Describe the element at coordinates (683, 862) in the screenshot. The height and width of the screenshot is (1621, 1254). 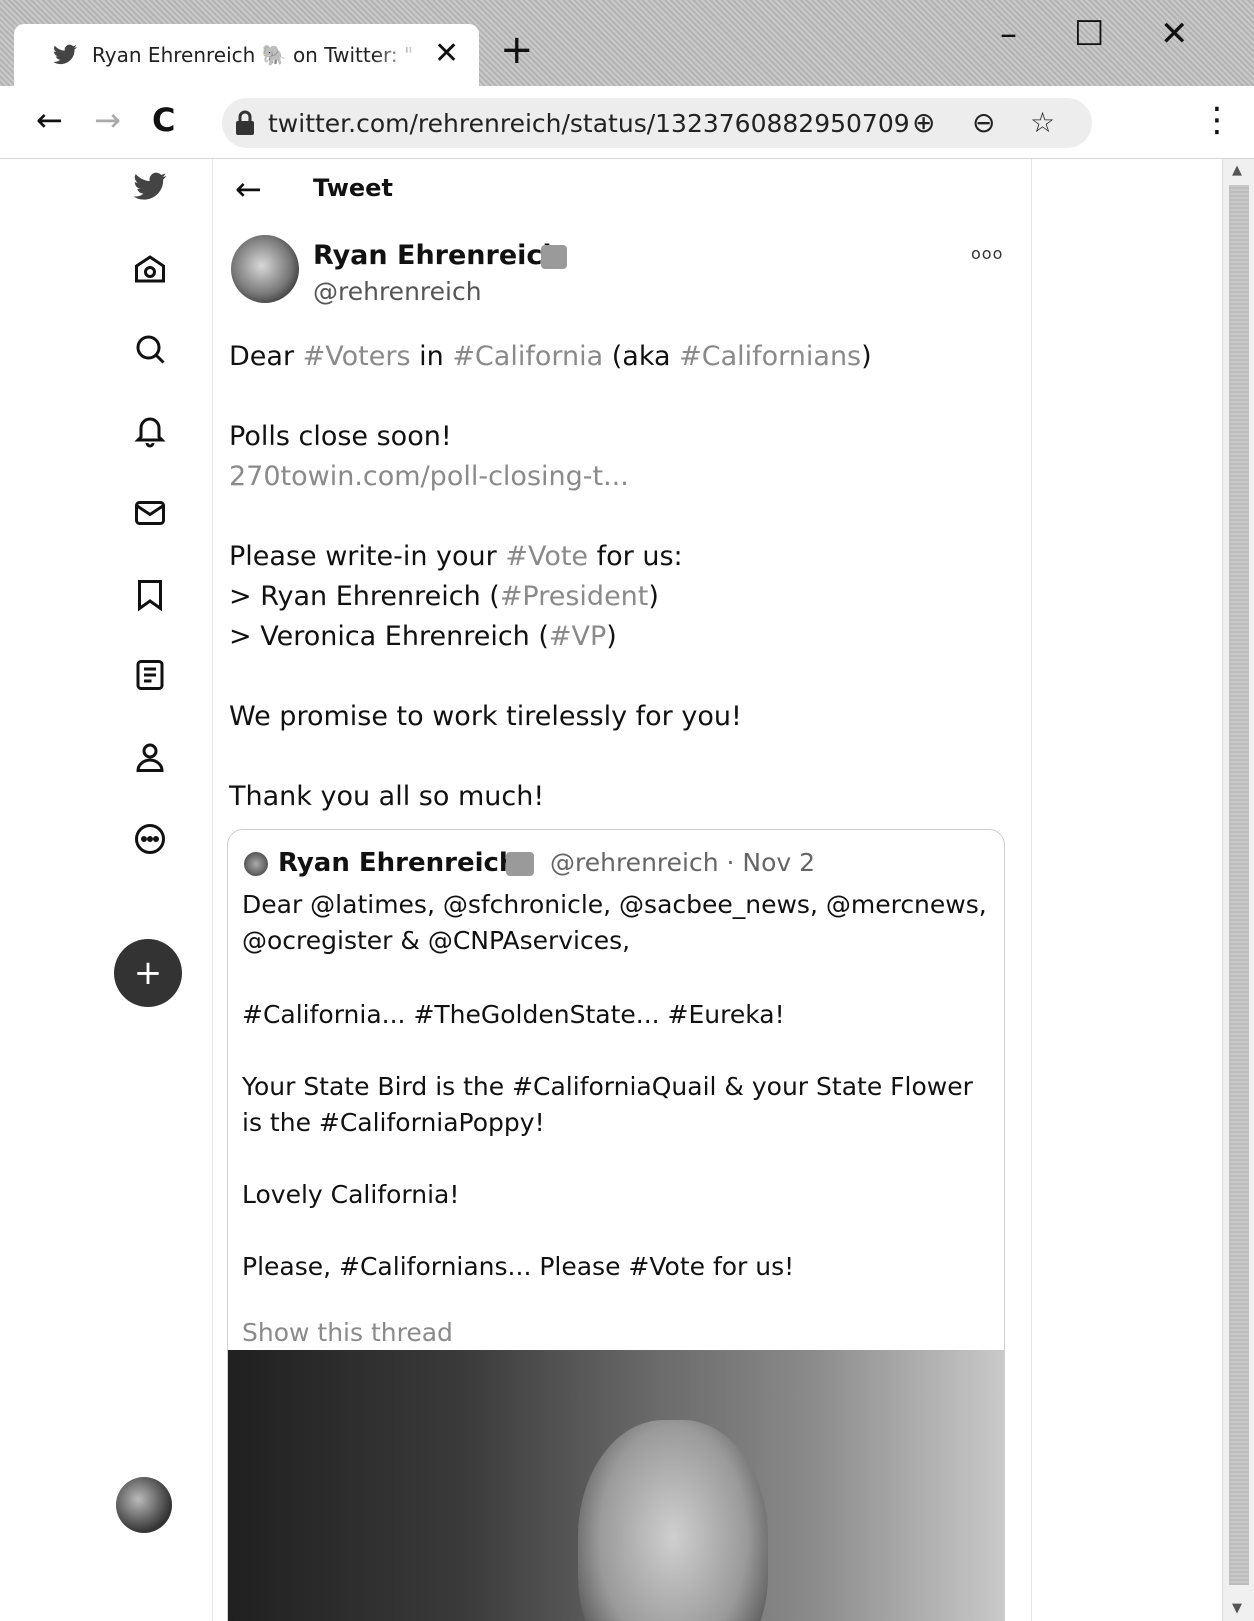
I see `quoted-meta: @rehrenreich · Nov 2` at that location.